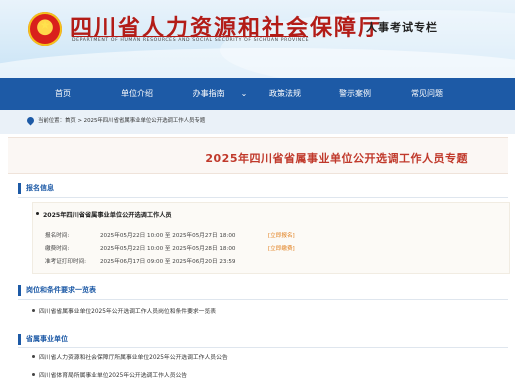  What do you see at coordinates (66, 262) in the screenshot?
I see `row-key: 准考证打印时间:` at bounding box center [66, 262].